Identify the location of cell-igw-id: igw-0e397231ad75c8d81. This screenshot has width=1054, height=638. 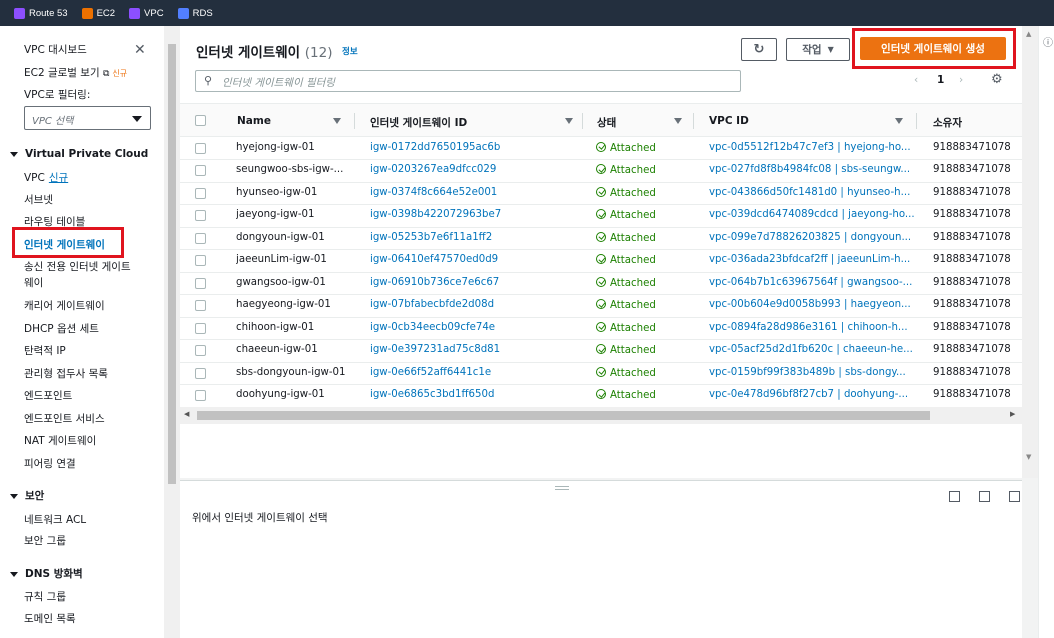
(475, 349).